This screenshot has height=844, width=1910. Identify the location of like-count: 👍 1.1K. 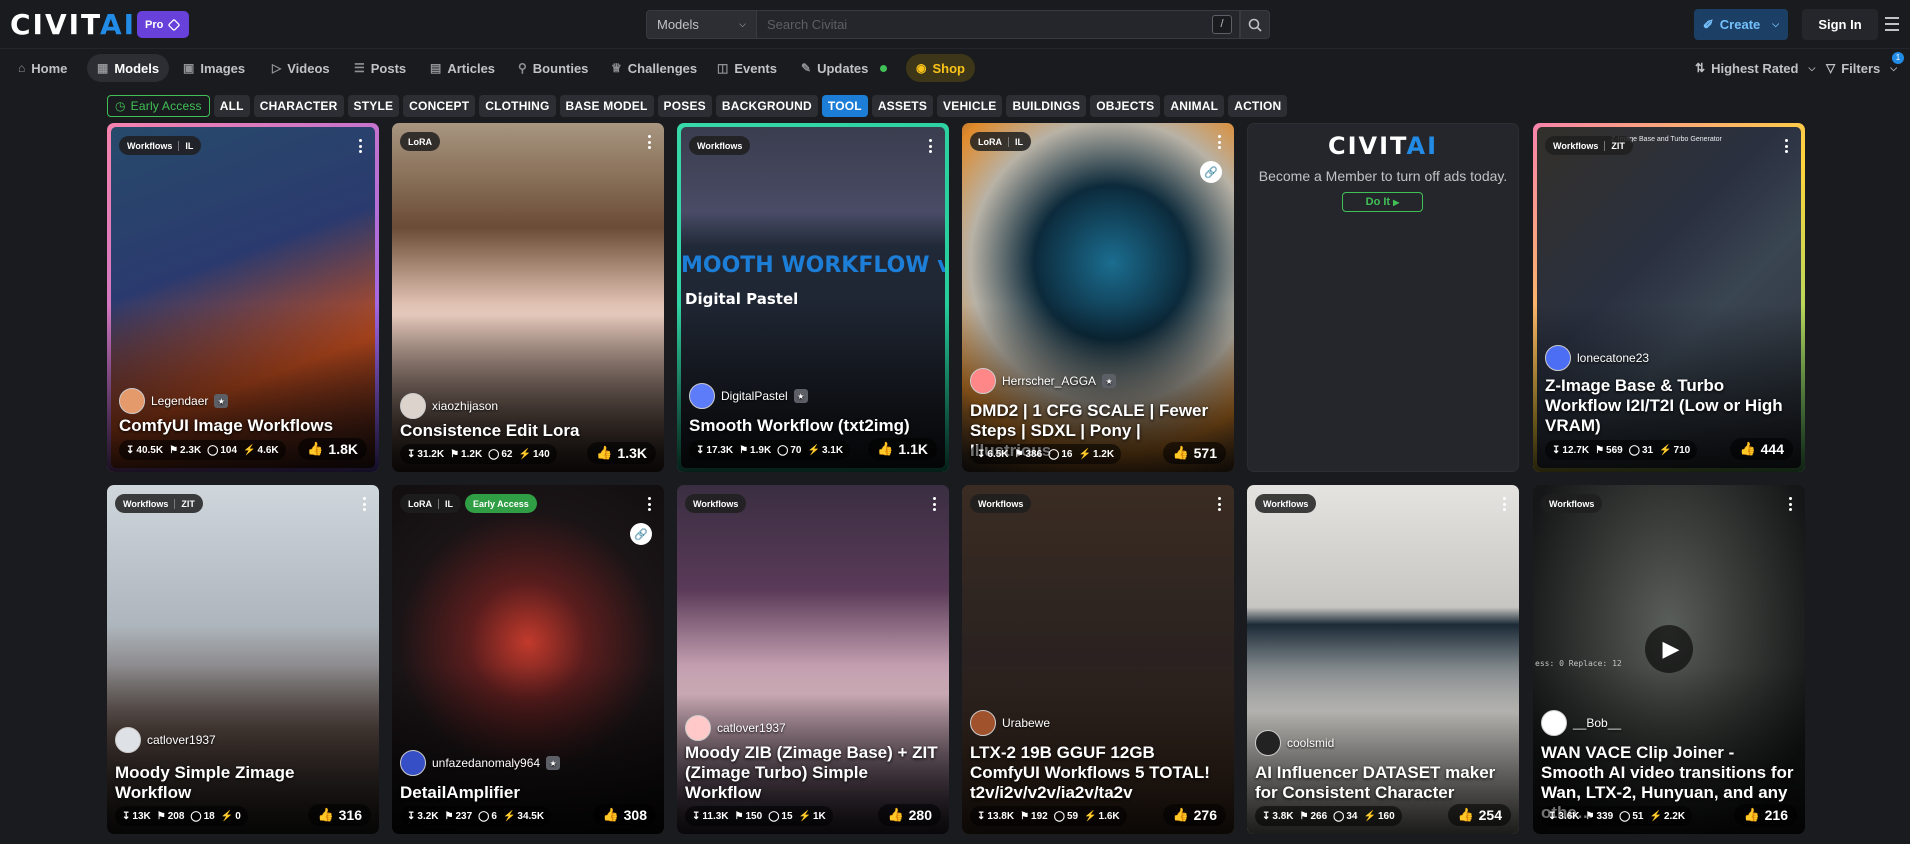
(902, 449).